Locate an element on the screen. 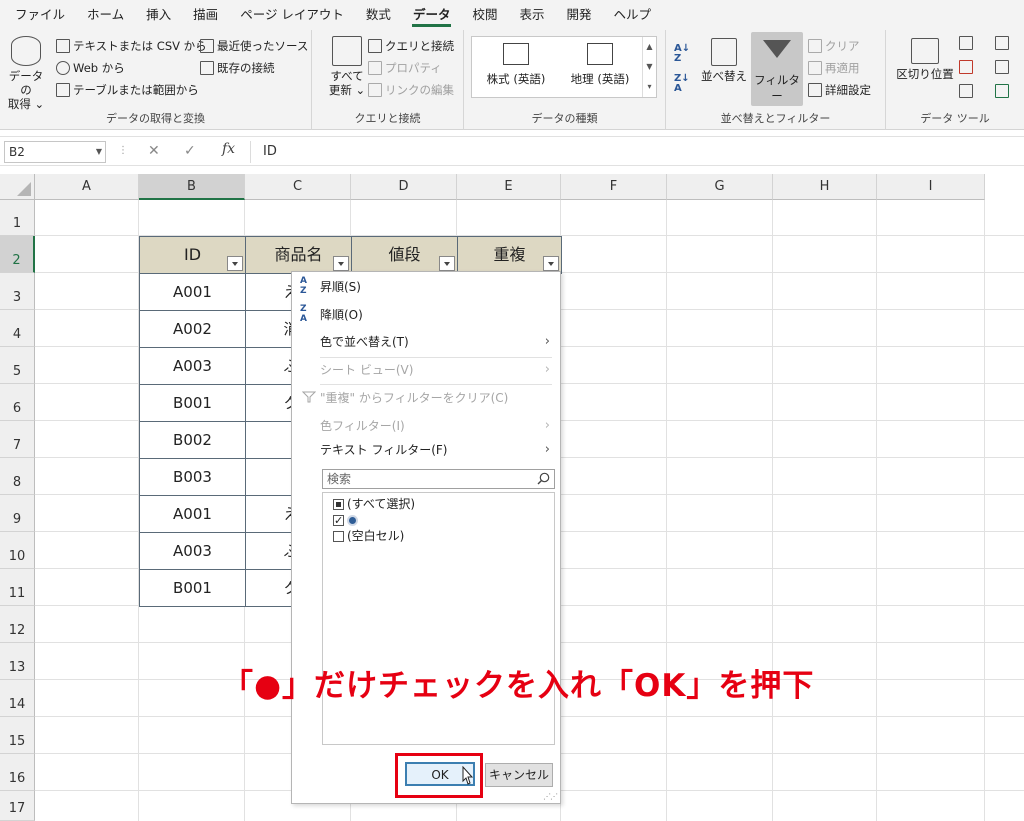 Image resolution: width=1024 pixels, height=821 pixels. text-to-columns-button: 区切り位置 is located at coordinates (925, 59).